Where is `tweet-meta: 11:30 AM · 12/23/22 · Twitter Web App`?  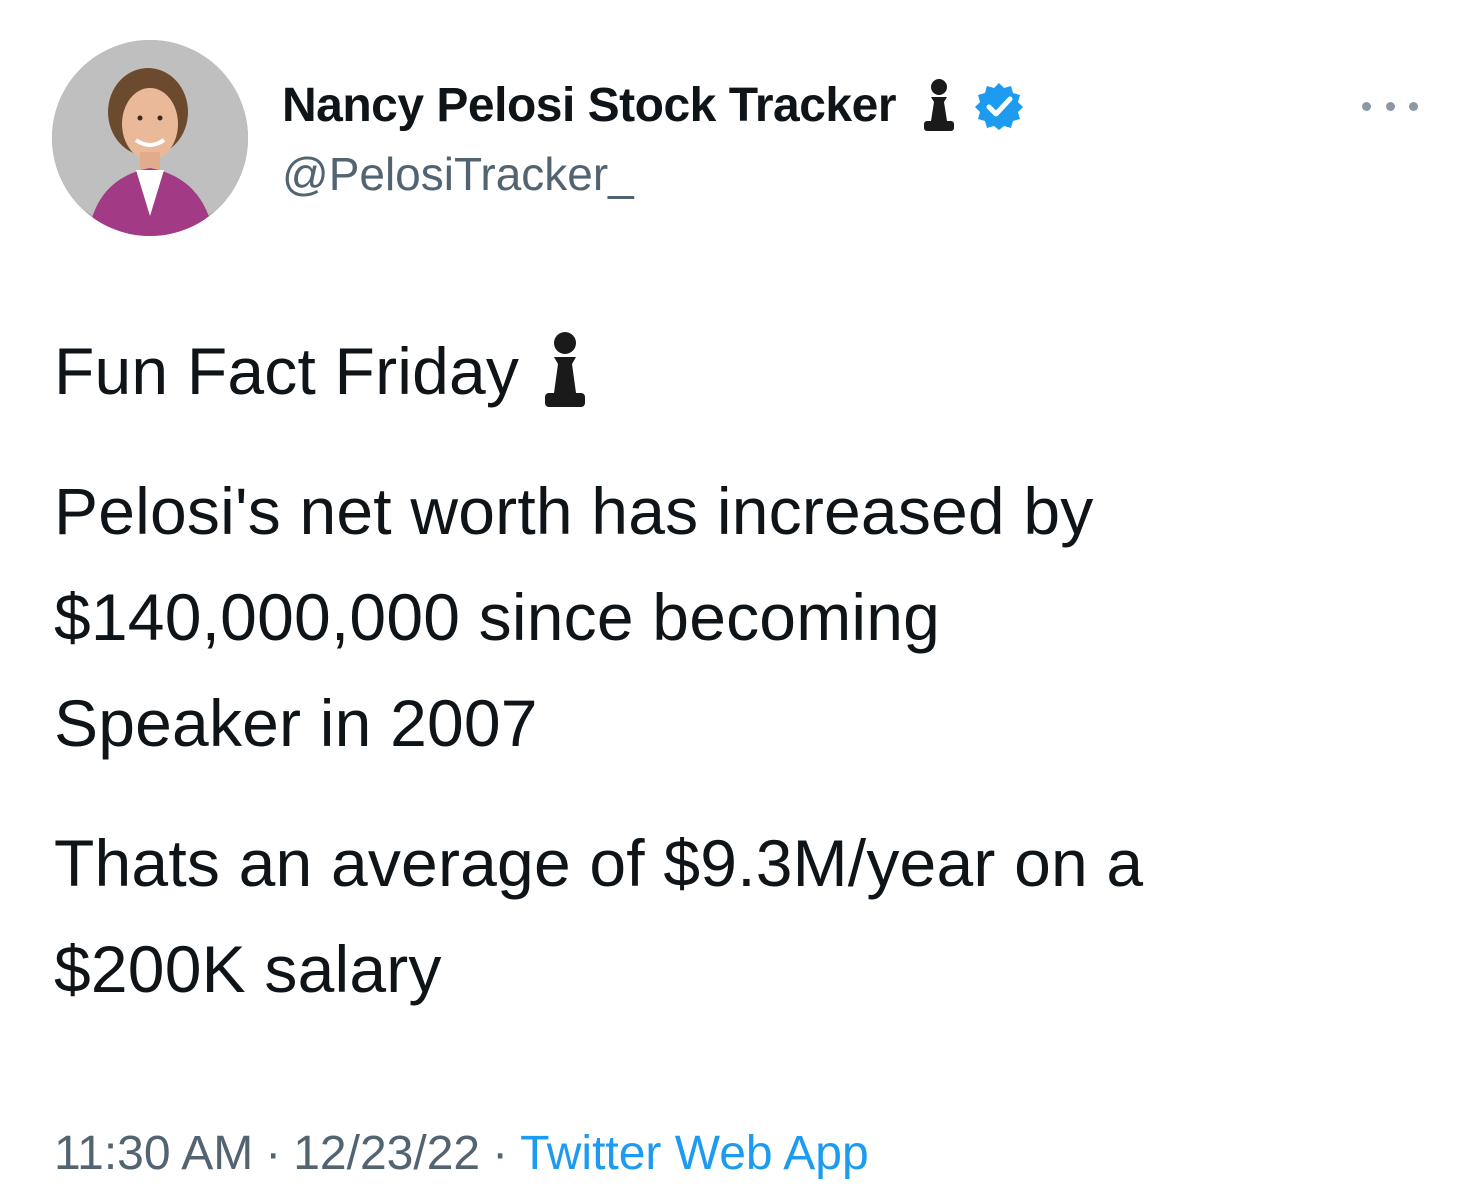
tweet-meta: 11:30 AM · 12/23/22 · Twitter Web App is located at coordinates (461, 1154).